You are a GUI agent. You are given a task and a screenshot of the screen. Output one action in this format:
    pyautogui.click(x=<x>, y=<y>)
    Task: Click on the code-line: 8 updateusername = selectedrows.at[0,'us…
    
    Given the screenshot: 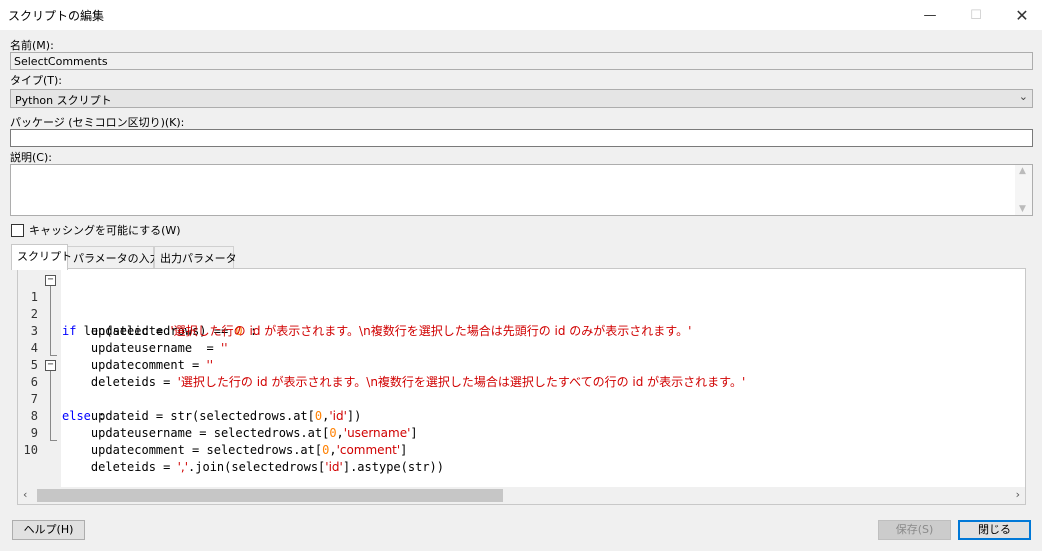 What is the action you would take?
    pyautogui.click(x=521, y=415)
    